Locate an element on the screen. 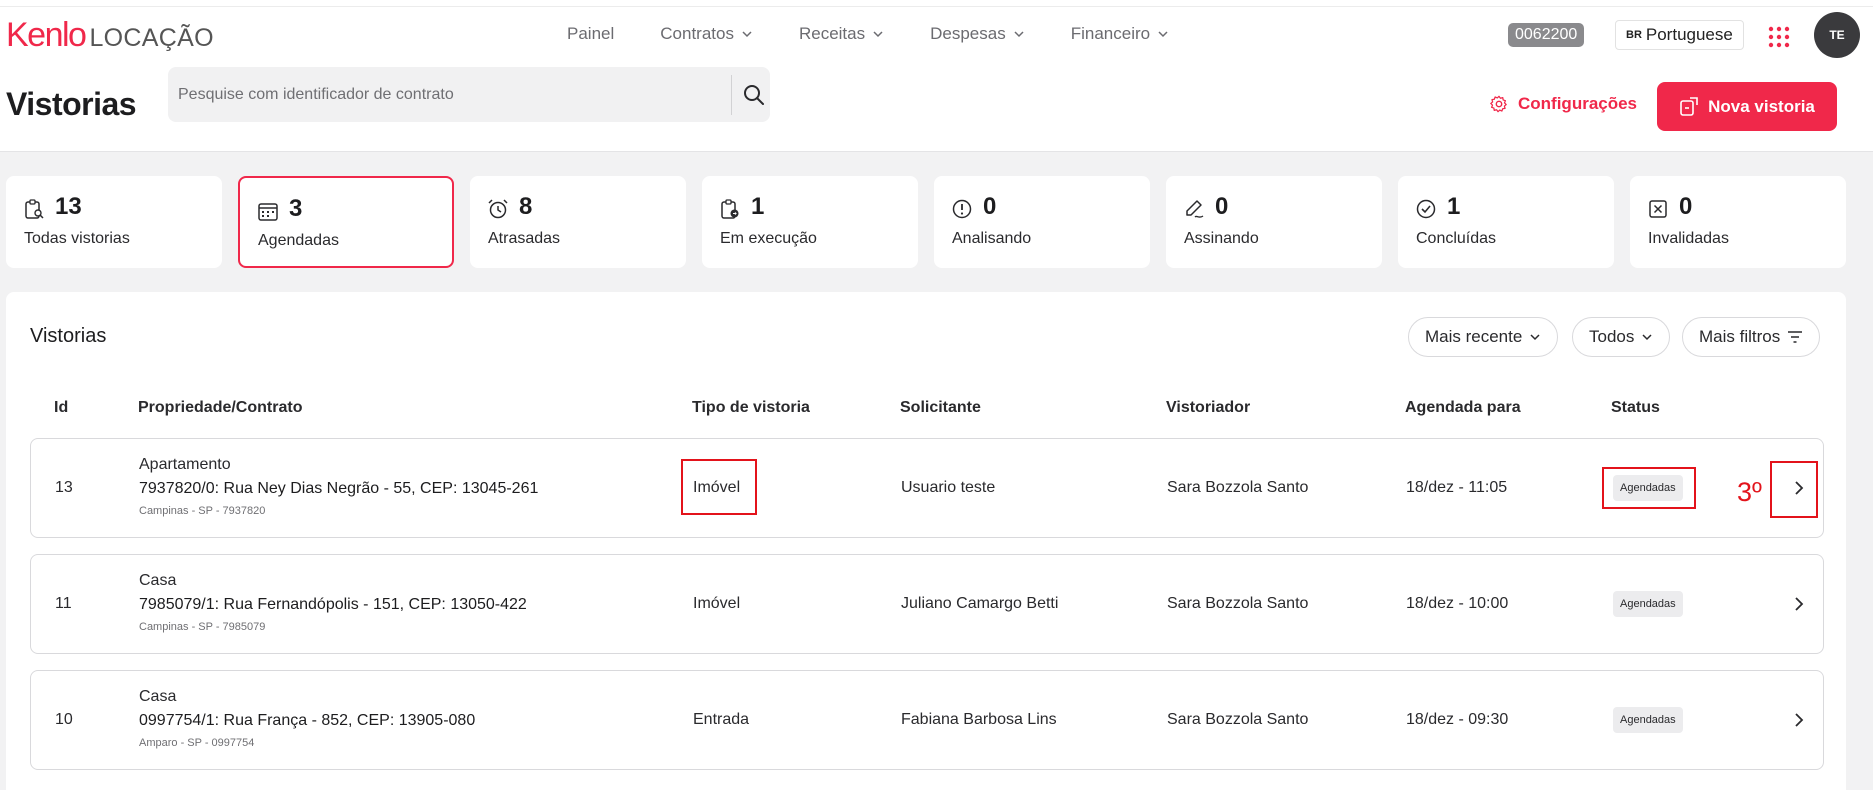  row-id: 11 is located at coordinates (63, 603).